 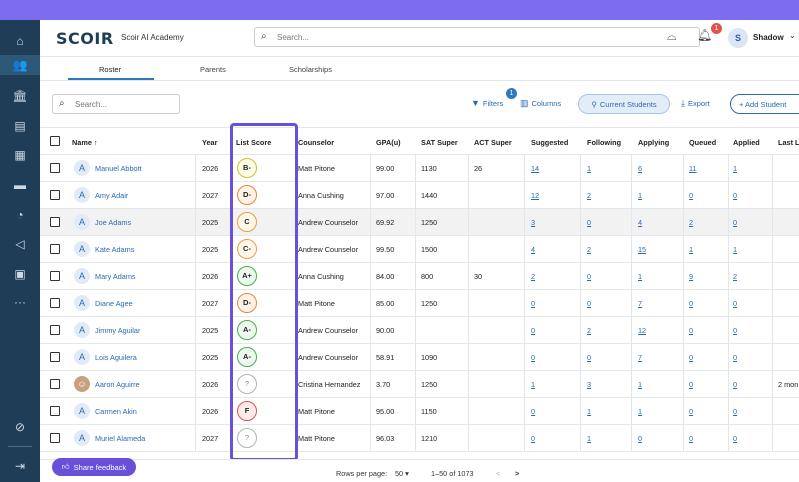 I want to click on logo: SCOIR, so click(x=85, y=38).